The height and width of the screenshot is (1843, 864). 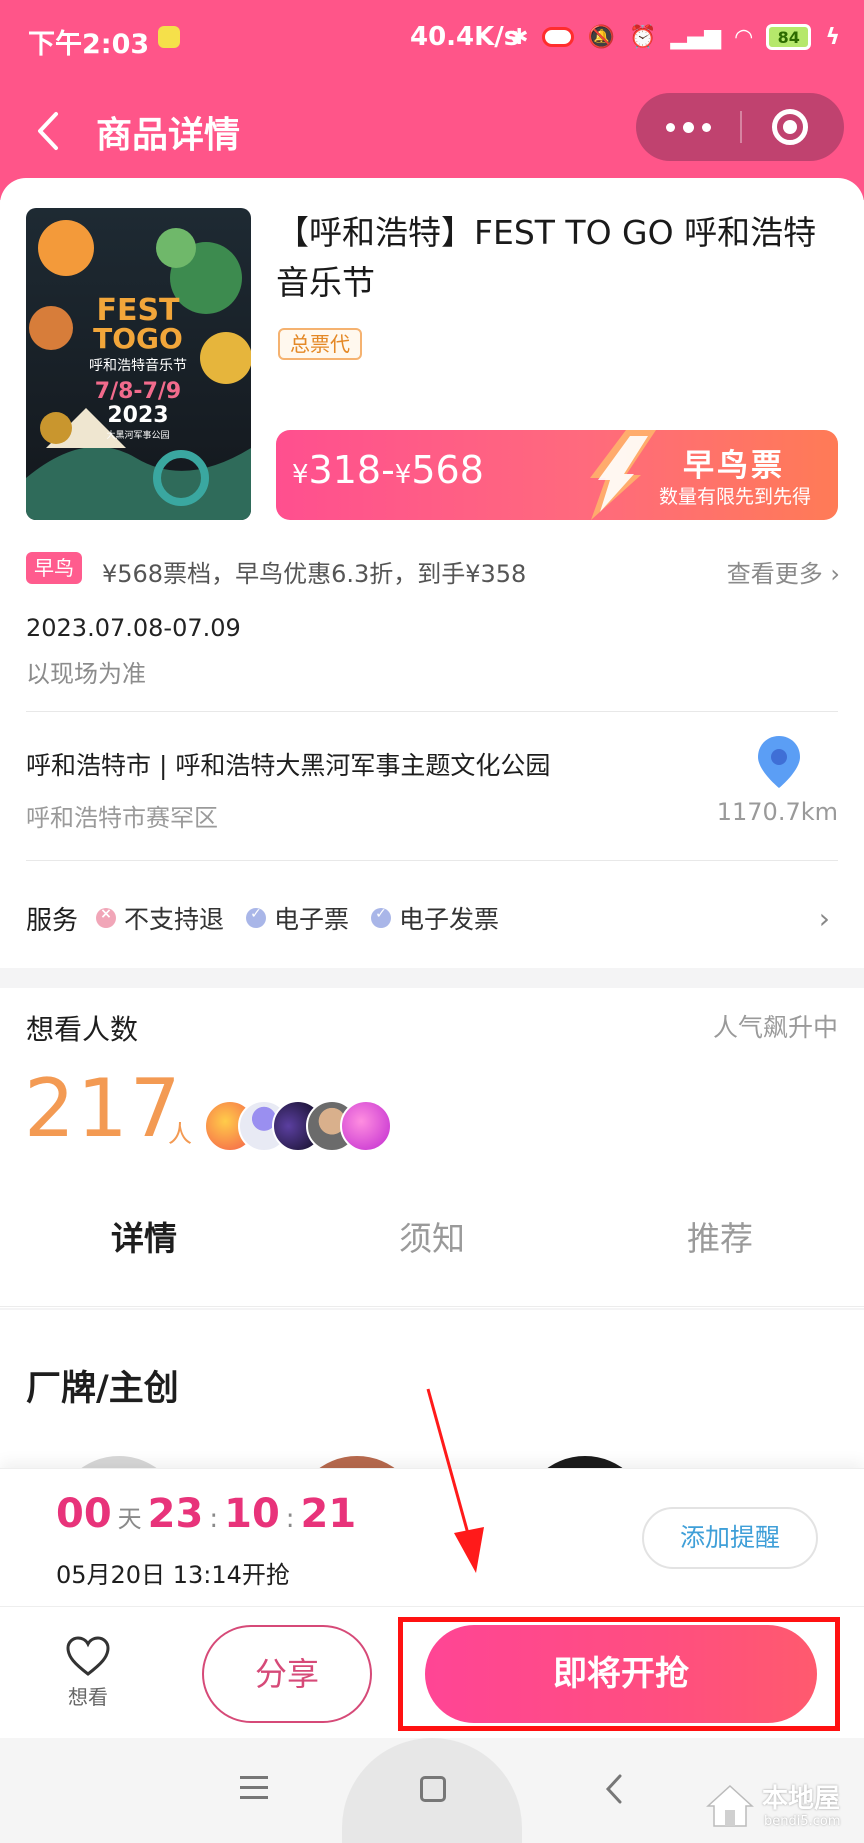 I want to click on chevron-right-icon: ›, so click(x=824, y=918).